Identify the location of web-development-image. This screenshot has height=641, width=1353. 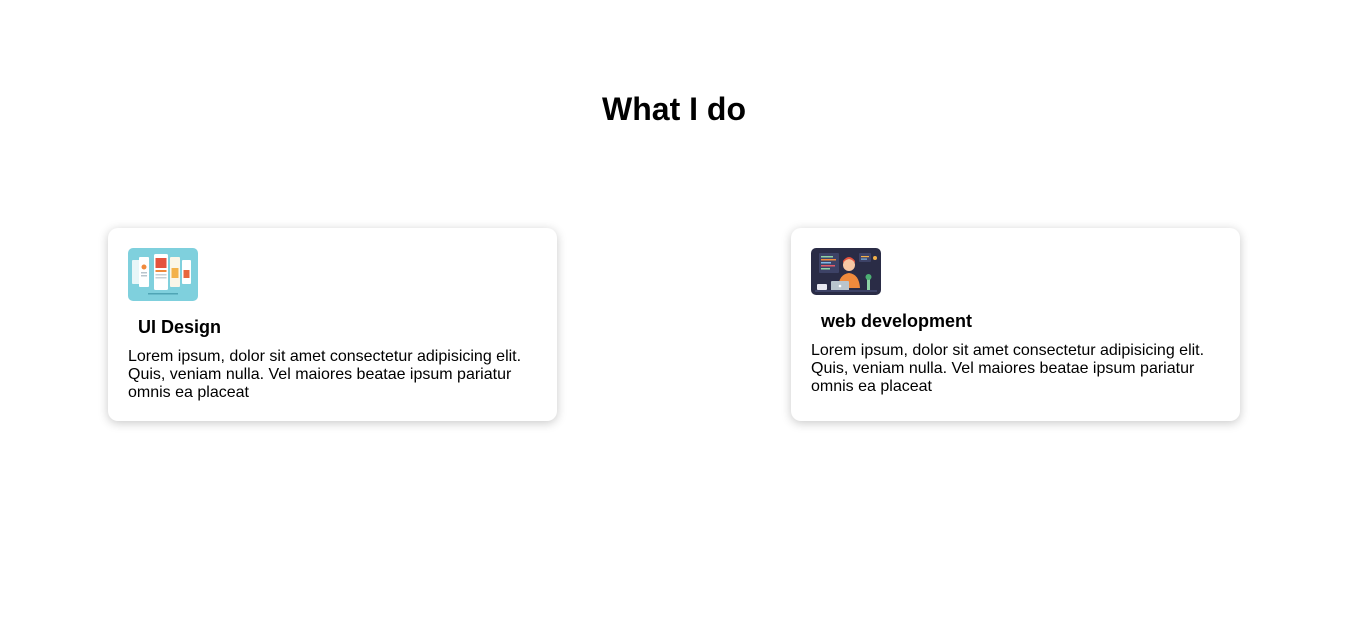
(846, 271).